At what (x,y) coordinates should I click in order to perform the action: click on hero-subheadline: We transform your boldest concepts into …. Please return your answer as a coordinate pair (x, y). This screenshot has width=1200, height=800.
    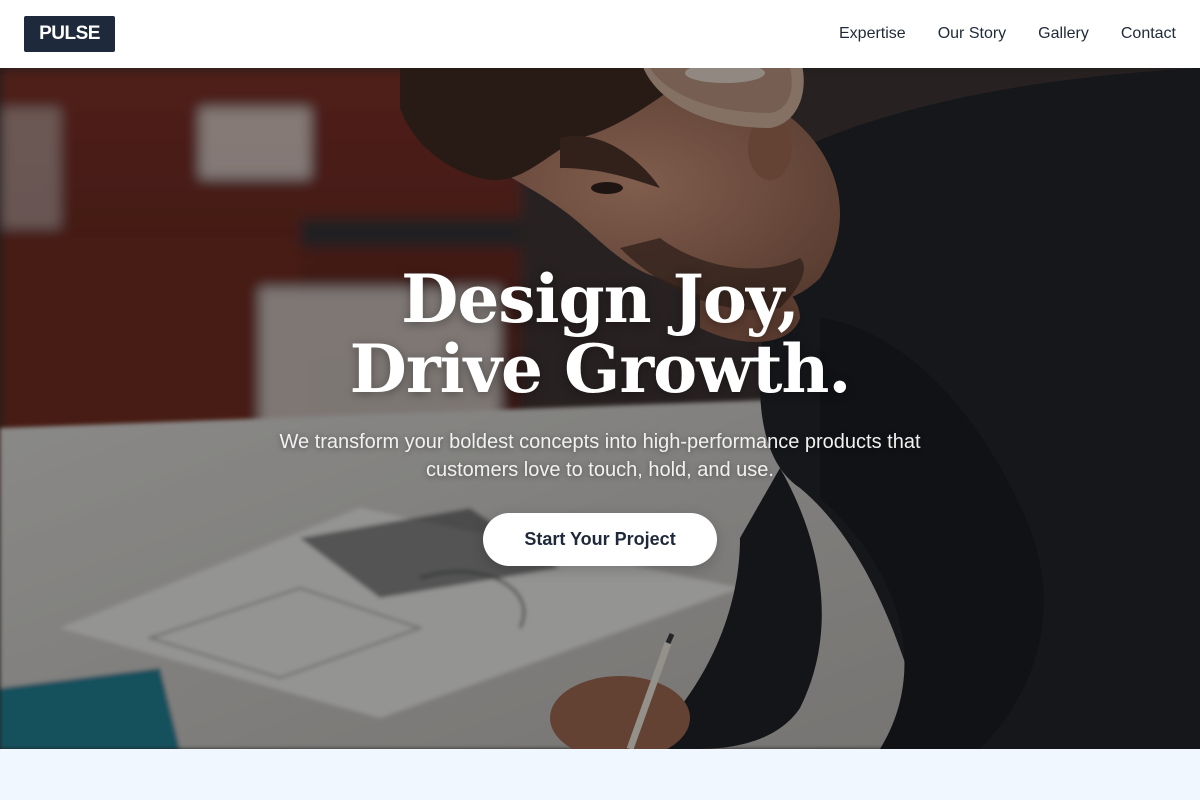
    Looking at the image, I should click on (600, 456).